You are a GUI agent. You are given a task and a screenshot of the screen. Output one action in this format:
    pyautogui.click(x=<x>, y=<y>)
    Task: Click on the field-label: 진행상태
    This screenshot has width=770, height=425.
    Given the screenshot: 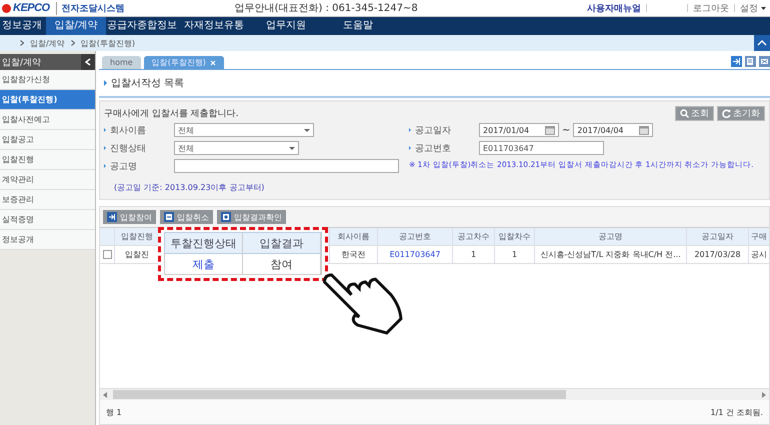 What is the action you would take?
    pyautogui.click(x=128, y=148)
    